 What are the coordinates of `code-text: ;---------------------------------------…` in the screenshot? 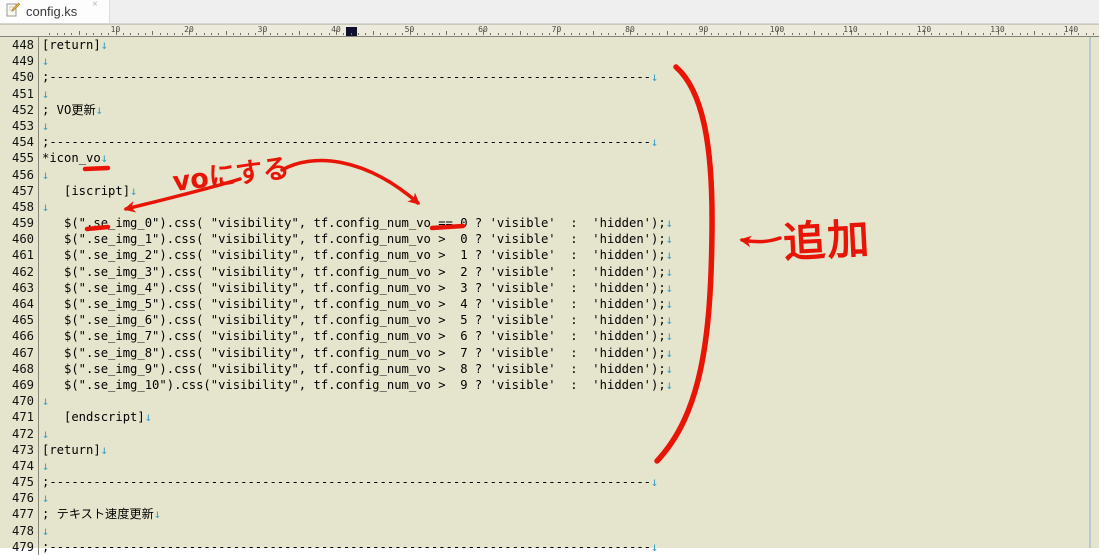 It's located at (347, 77).